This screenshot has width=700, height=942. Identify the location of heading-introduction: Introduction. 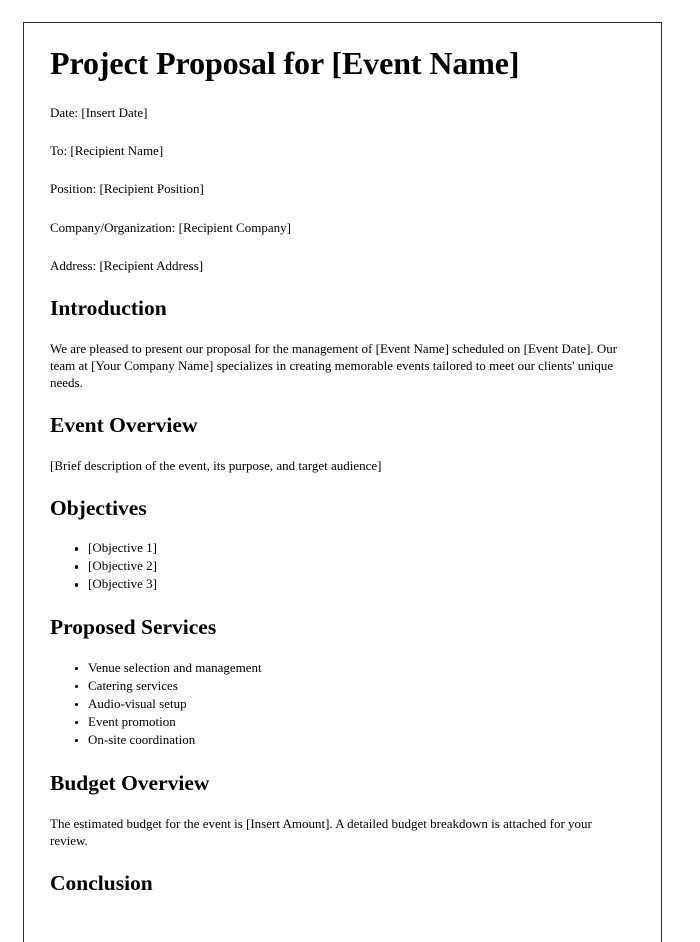
(108, 308).